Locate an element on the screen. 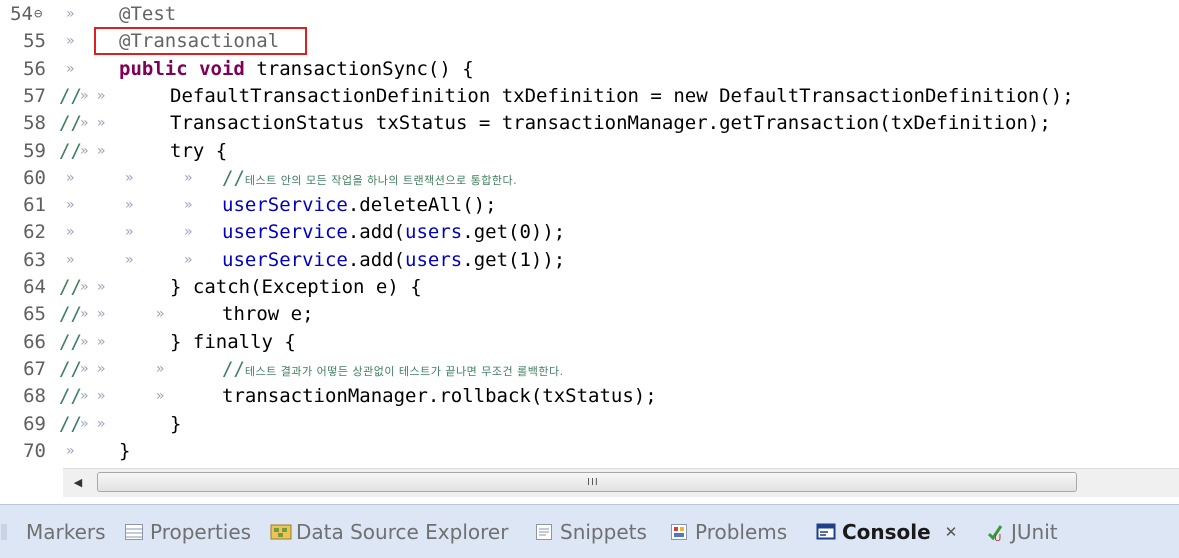  code-token: public is located at coordinates (153, 68).